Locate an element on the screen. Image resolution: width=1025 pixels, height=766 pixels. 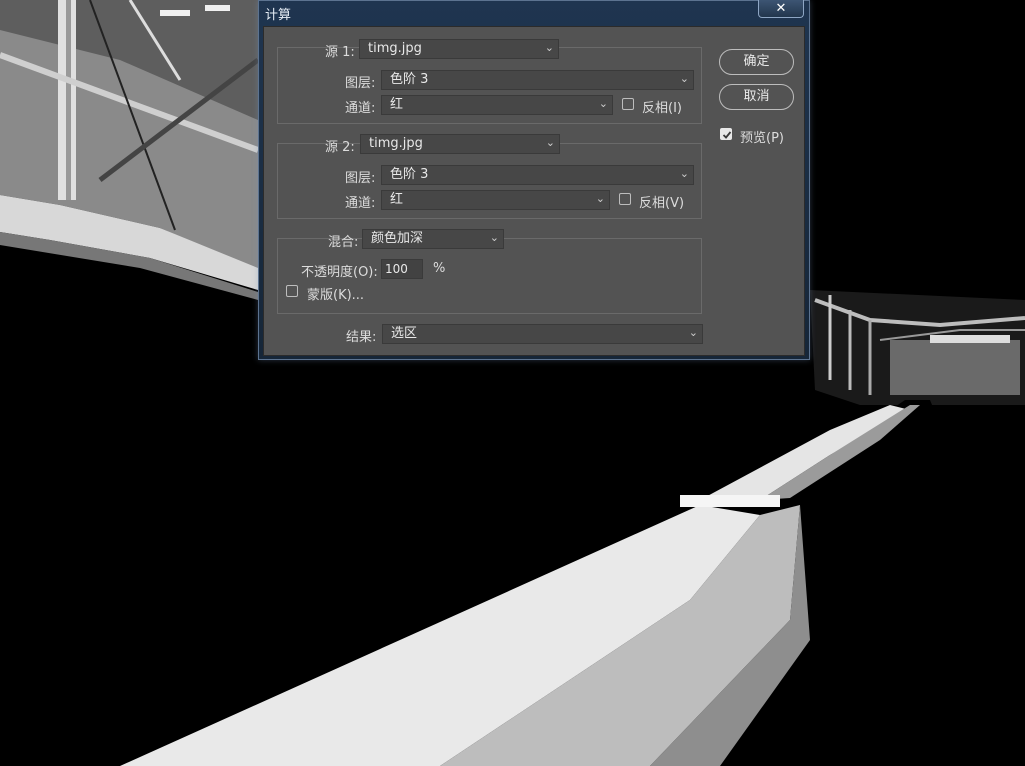
result-select: 选区 ⌄ is located at coordinates (542, 334).